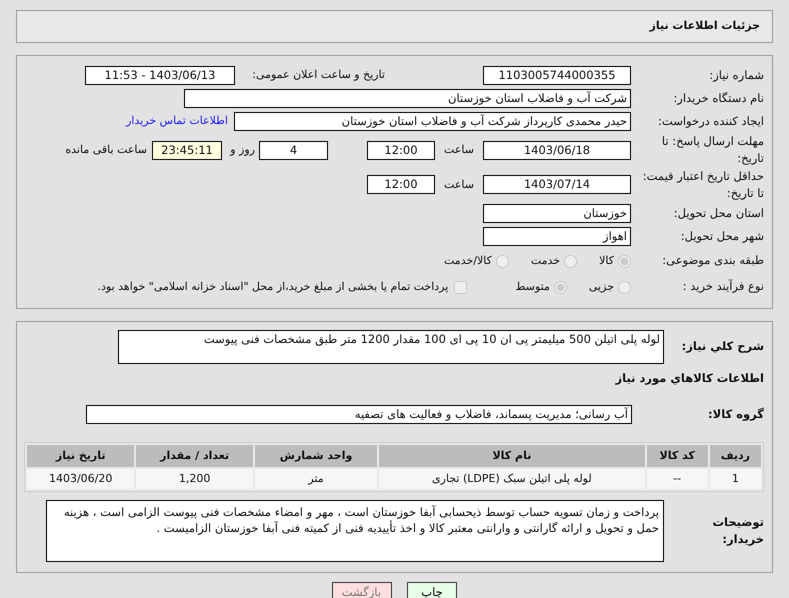 This screenshot has height=598, width=789. What do you see at coordinates (710, 121) in the screenshot?
I see `field-label: ایجاد کننده درخواست:` at bounding box center [710, 121].